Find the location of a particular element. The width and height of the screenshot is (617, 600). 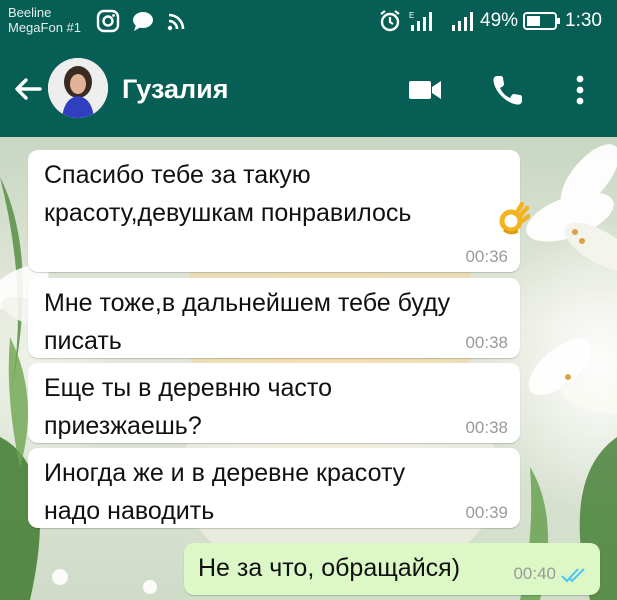

status-bar: Beeline MegaFon #1 E 49% 1:30 is located at coordinates (308, 21).